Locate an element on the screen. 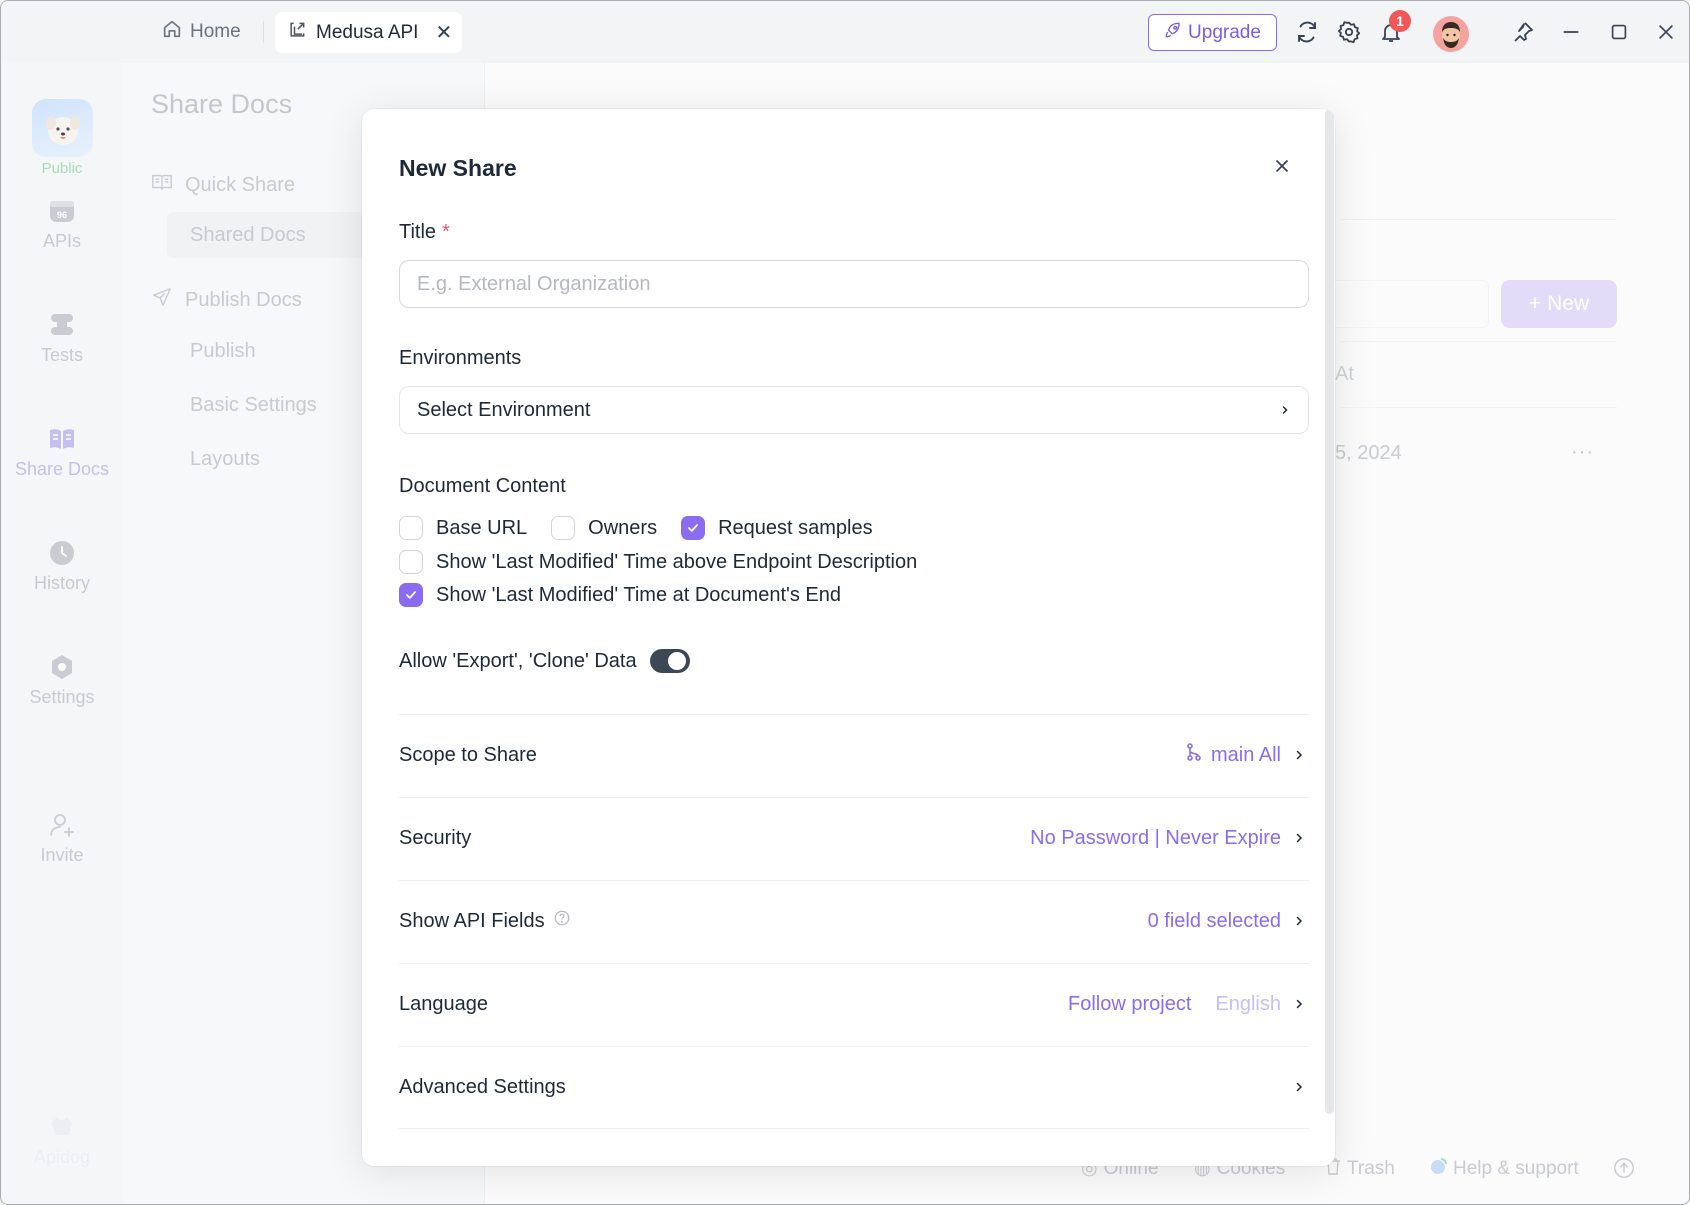  sync-icon is located at coordinates (1307, 32).